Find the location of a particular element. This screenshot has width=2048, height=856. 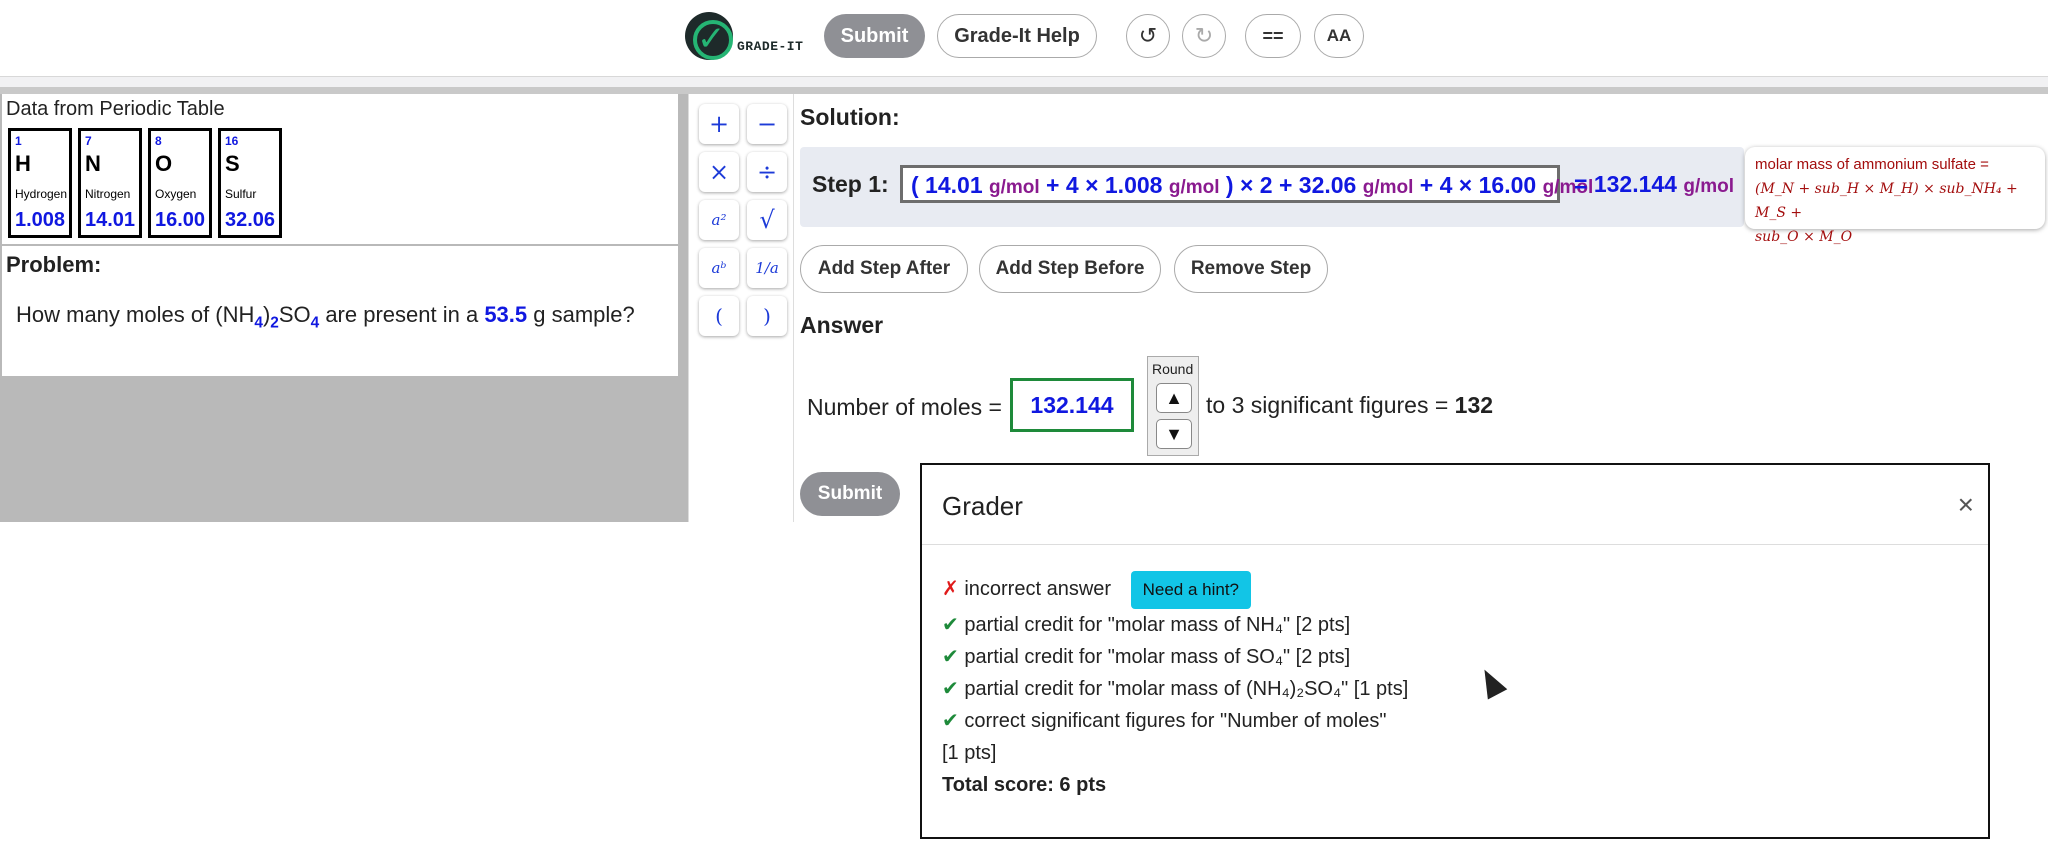

sqrt-tool-button: √ is located at coordinates (767, 220).